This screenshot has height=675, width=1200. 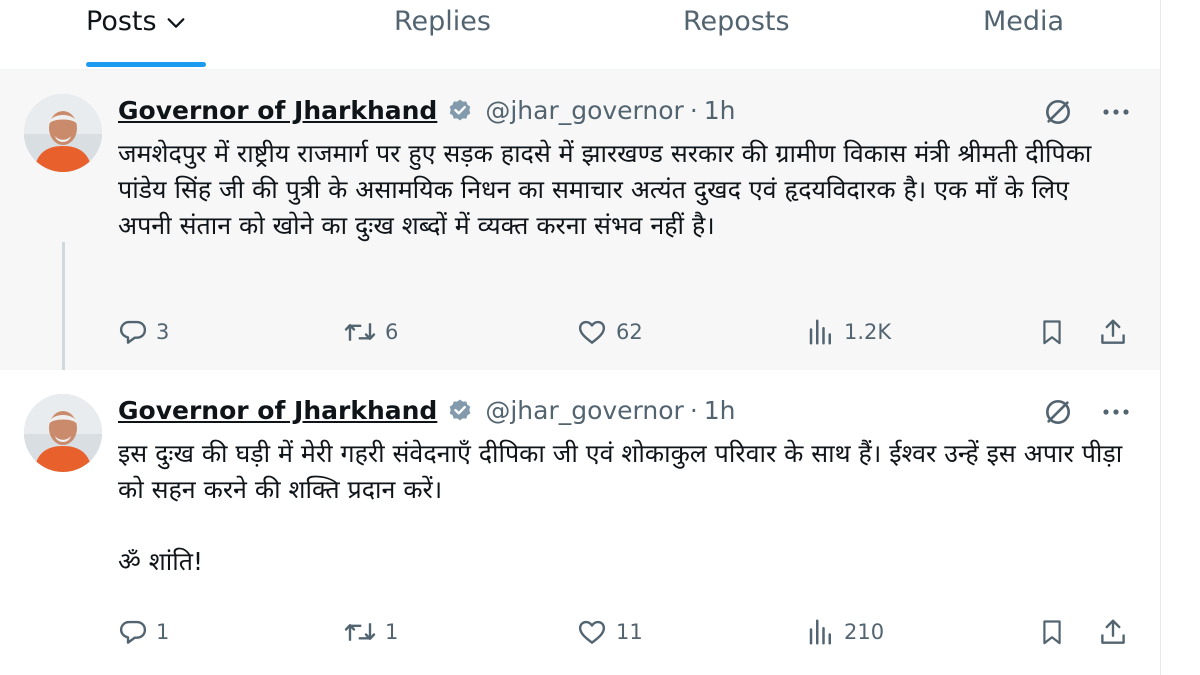 I want to click on like-count: 11, so click(x=629, y=632).